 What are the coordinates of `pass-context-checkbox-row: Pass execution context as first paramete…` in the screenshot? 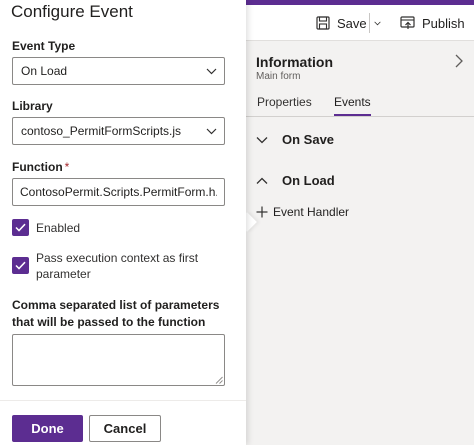 It's located at (114, 266).